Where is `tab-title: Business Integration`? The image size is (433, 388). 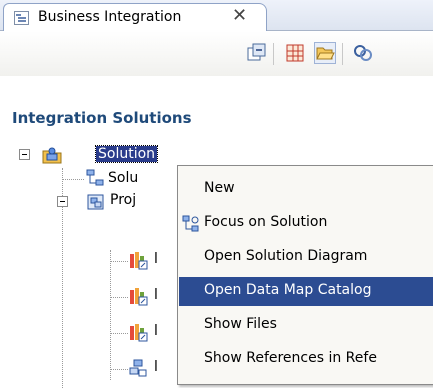 tab-title: Business Integration is located at coordinates (110, 17).